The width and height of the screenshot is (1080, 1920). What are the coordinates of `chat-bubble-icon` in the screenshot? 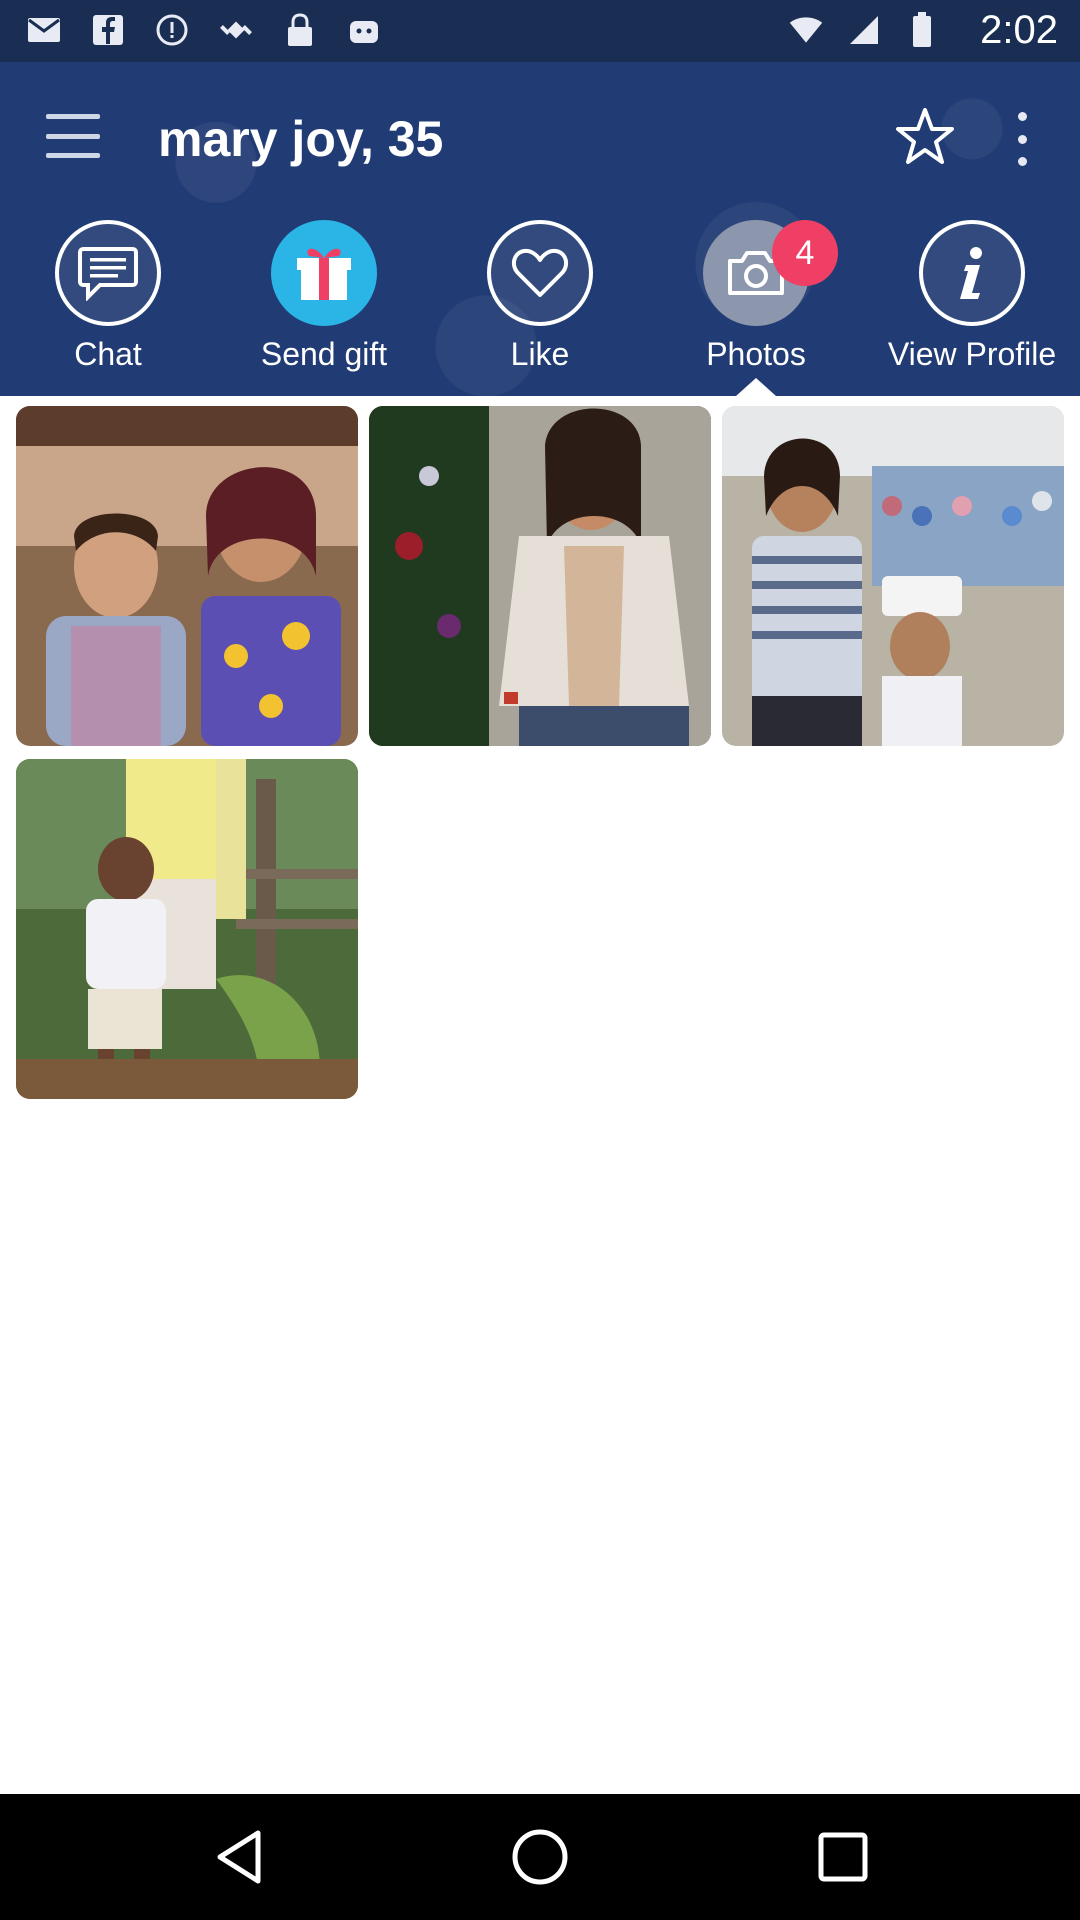 It's located at (108, 273).